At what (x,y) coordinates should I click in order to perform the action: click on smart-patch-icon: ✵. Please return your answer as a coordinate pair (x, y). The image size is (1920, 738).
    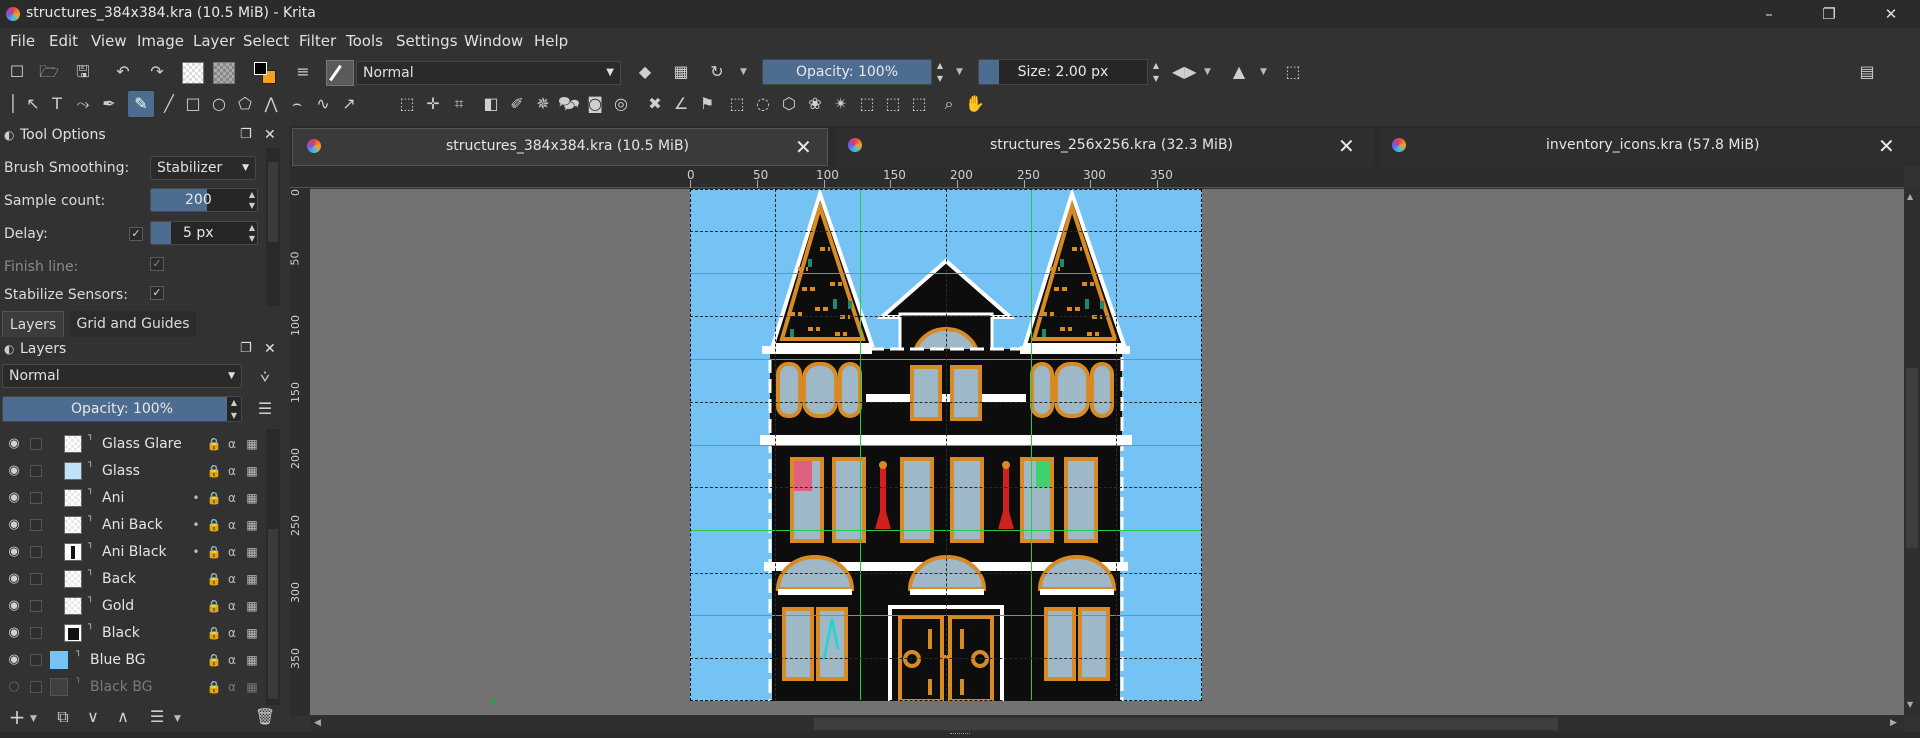
    Looking at the image, I should click on (543, 104).